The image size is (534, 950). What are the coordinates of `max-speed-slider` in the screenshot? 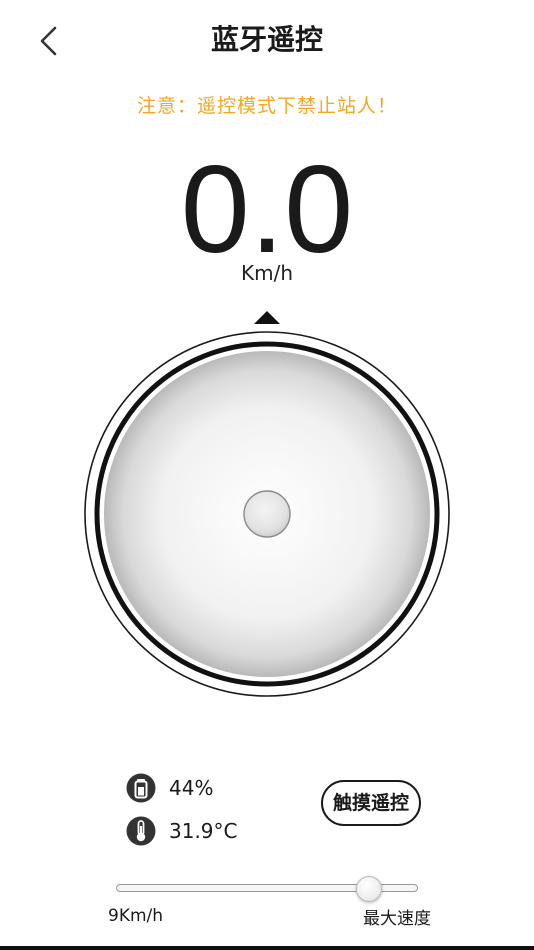 It's located at (267, 888).